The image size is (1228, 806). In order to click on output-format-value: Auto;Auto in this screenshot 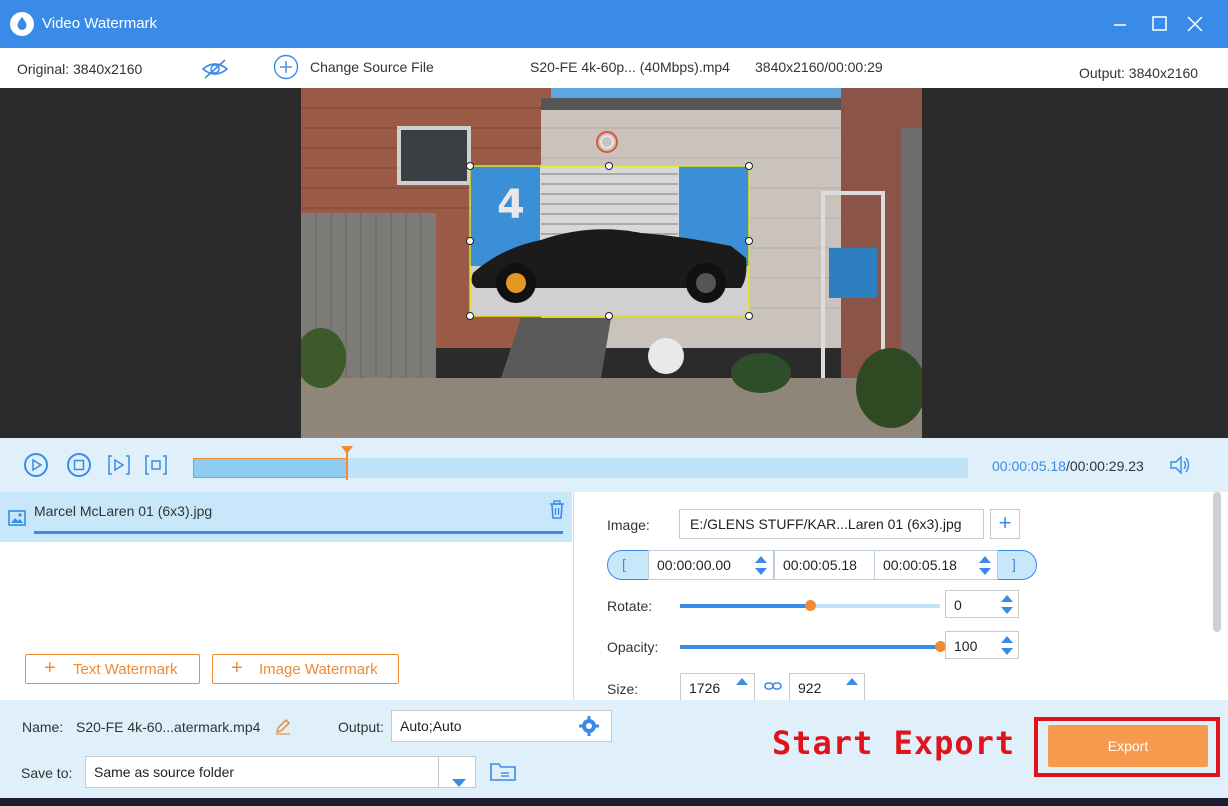, I will do `click(431, 726)`.